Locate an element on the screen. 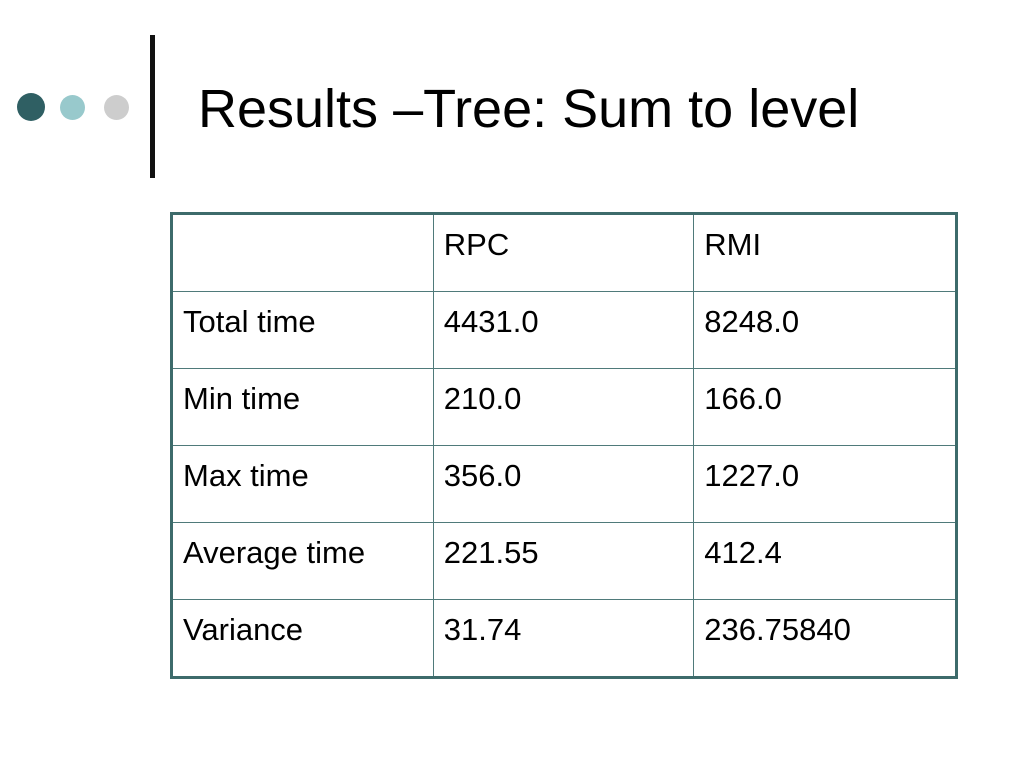  gray-dot is located at coordinates (116, 107).